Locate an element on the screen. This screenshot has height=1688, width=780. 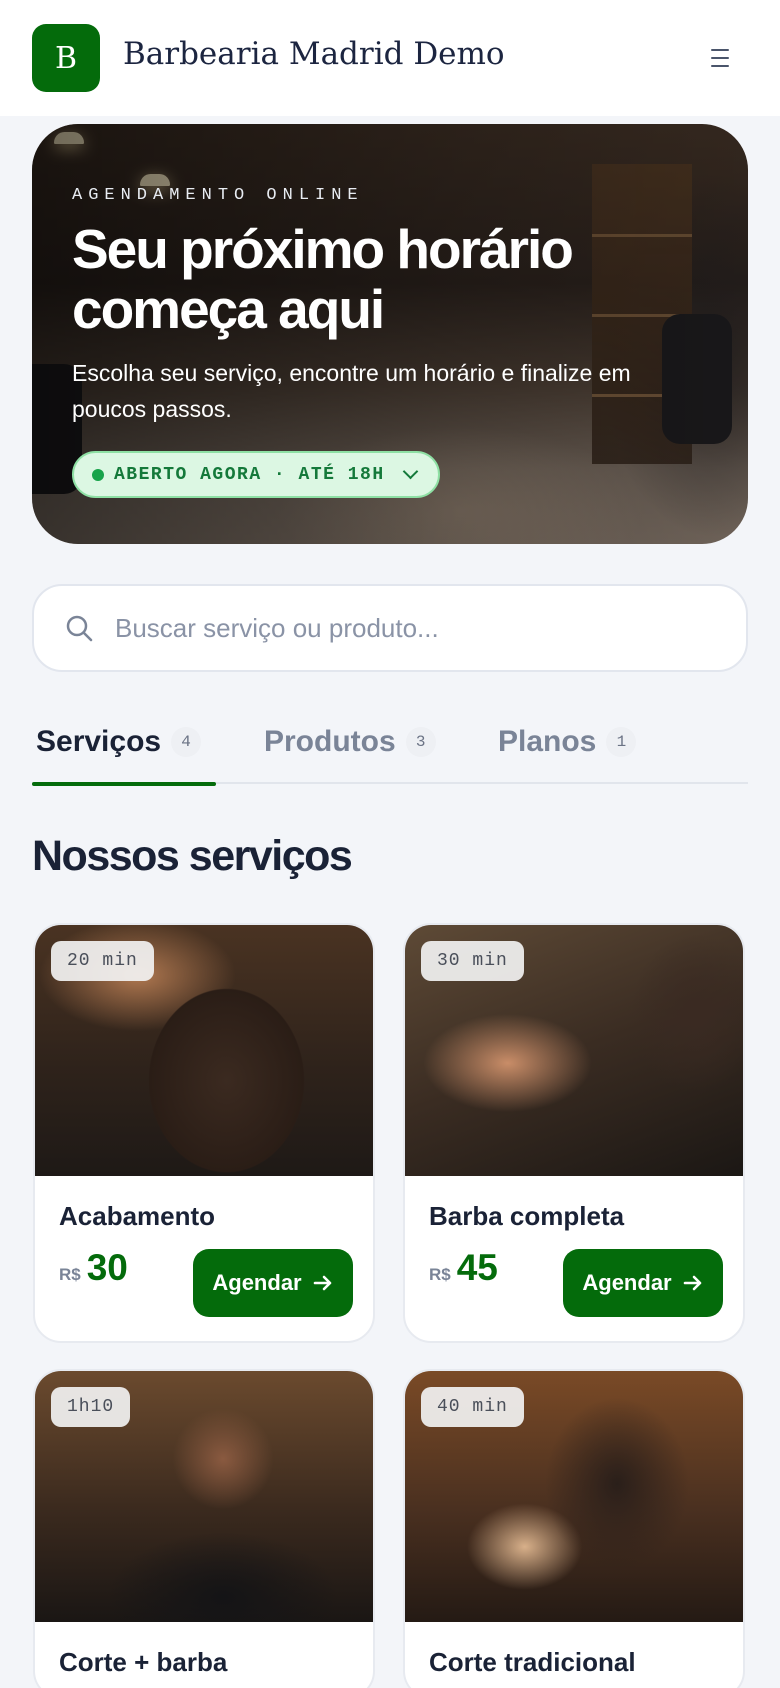
hamburger-menu-icon is located at coordinates (720, 58).